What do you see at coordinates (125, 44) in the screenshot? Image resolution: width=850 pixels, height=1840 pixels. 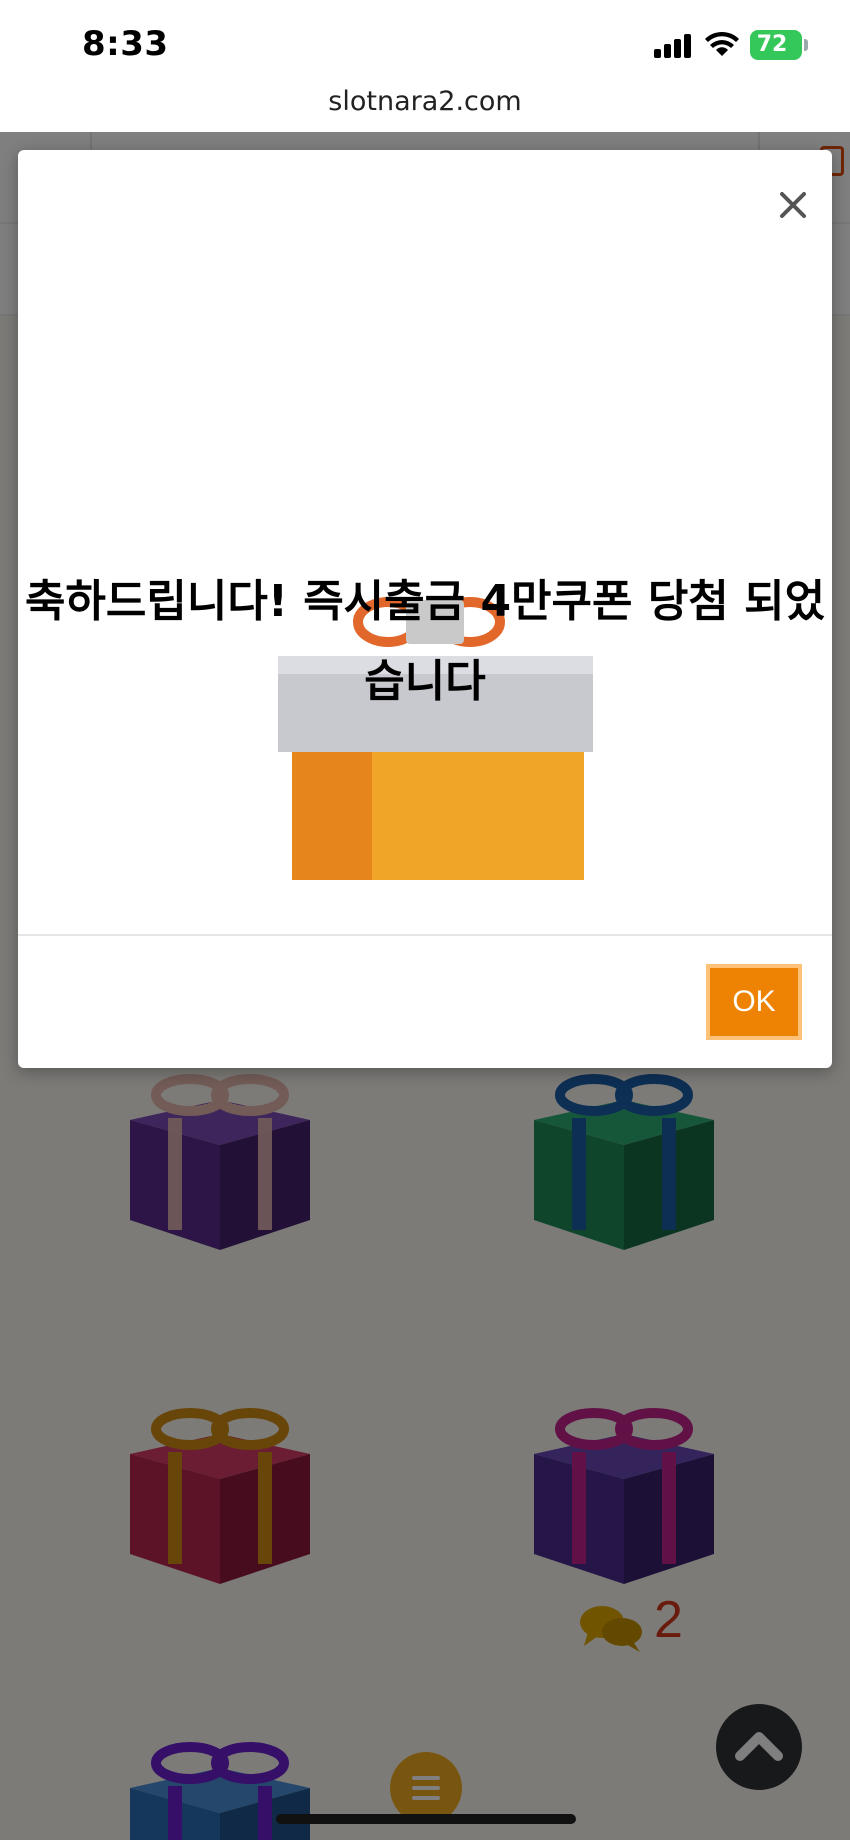 I see `status-time: 8:33` at bounding box center [125, 44].